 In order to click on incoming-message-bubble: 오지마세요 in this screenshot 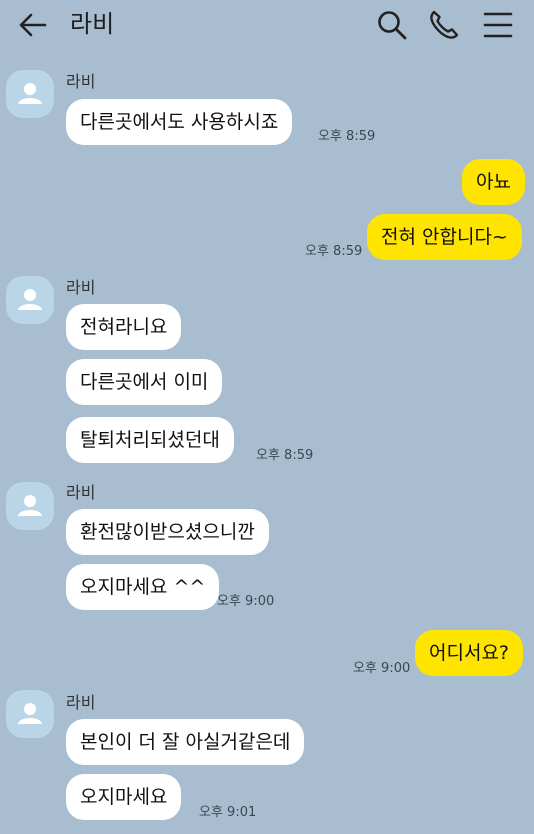, I will do `click(124, 797)`.